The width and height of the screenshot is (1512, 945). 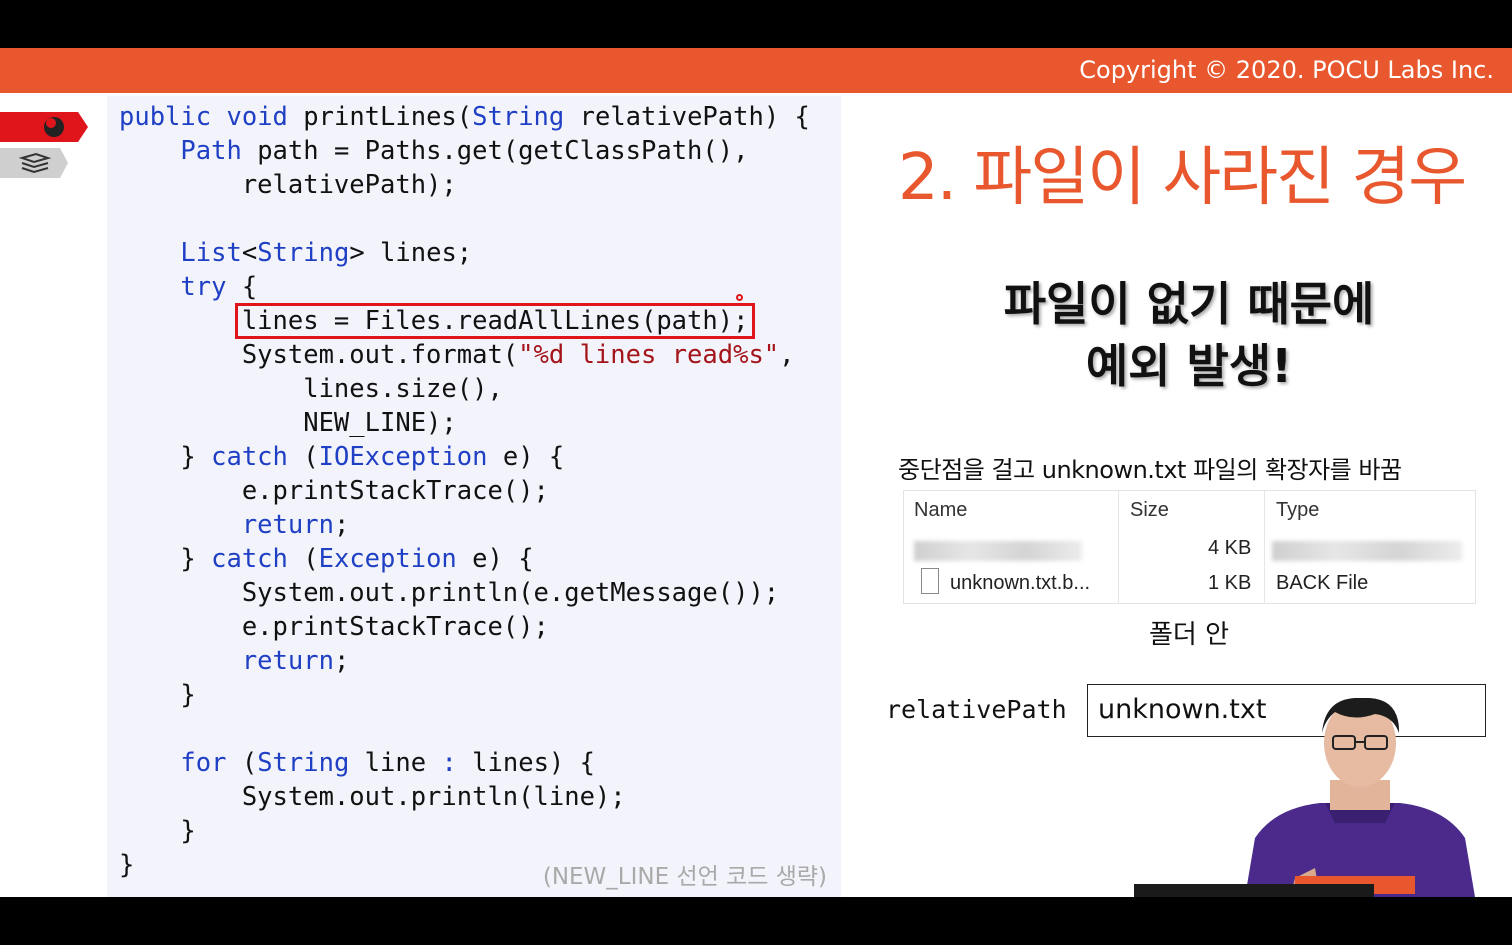 What do you see at coordinates (311, 389) in the screenshot?
I see `code-line: lines.size(),` at bounding box center [311, 389].